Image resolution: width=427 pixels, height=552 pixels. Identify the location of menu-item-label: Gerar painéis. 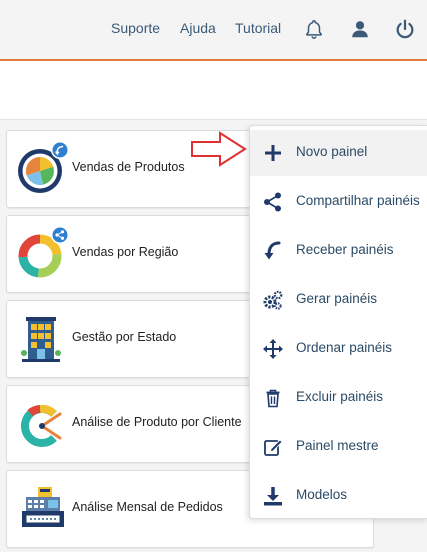
(337, 298).